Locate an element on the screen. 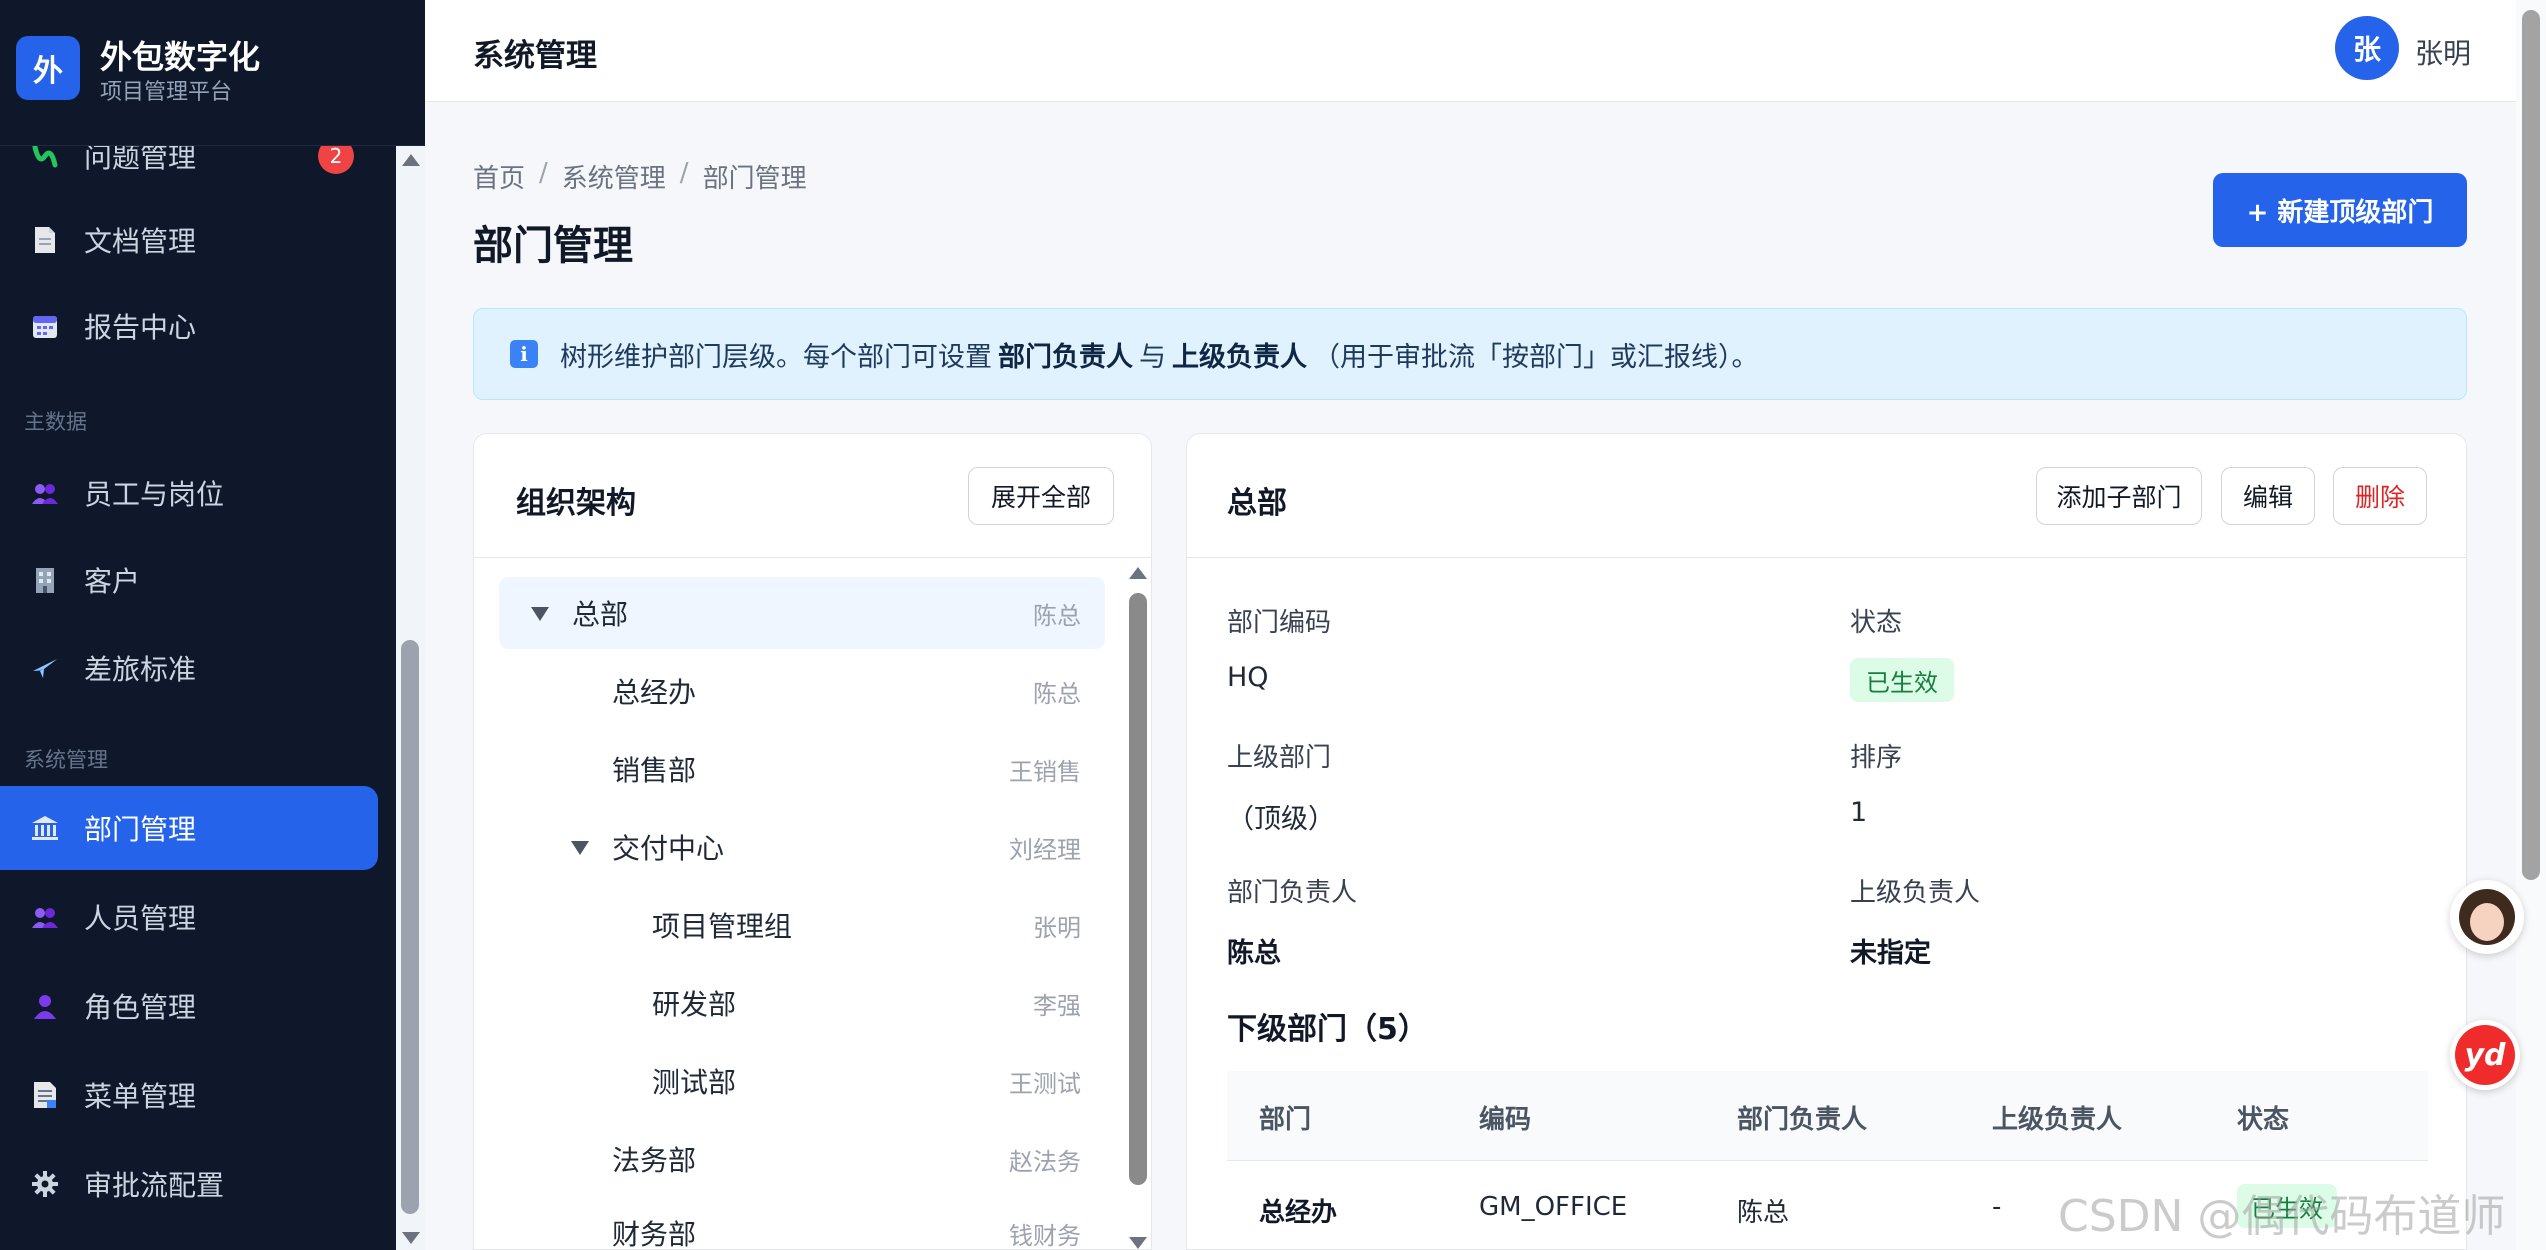 The width and height of the screenshot is (2546, 1250). sidebar-item-label: 员工与岗位 is located at coordinates (154, 494).